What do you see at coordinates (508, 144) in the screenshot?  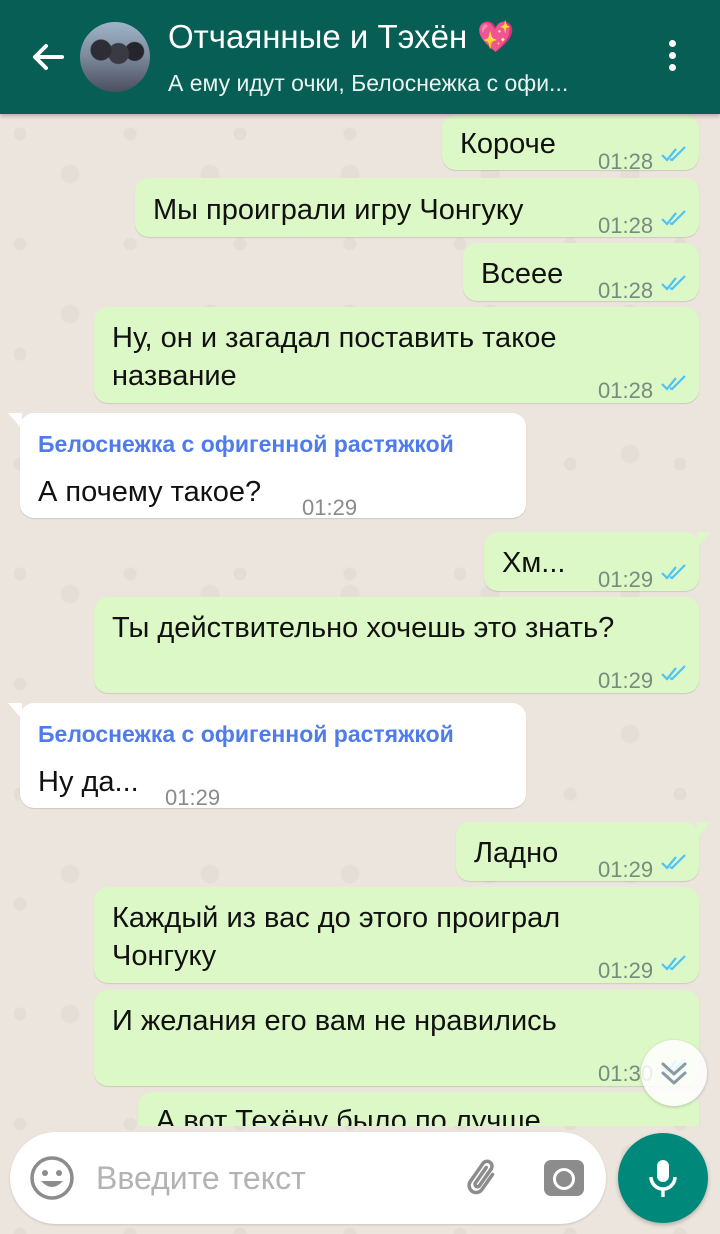 I see `message-text: Короче` at bounding box center [508, 144].